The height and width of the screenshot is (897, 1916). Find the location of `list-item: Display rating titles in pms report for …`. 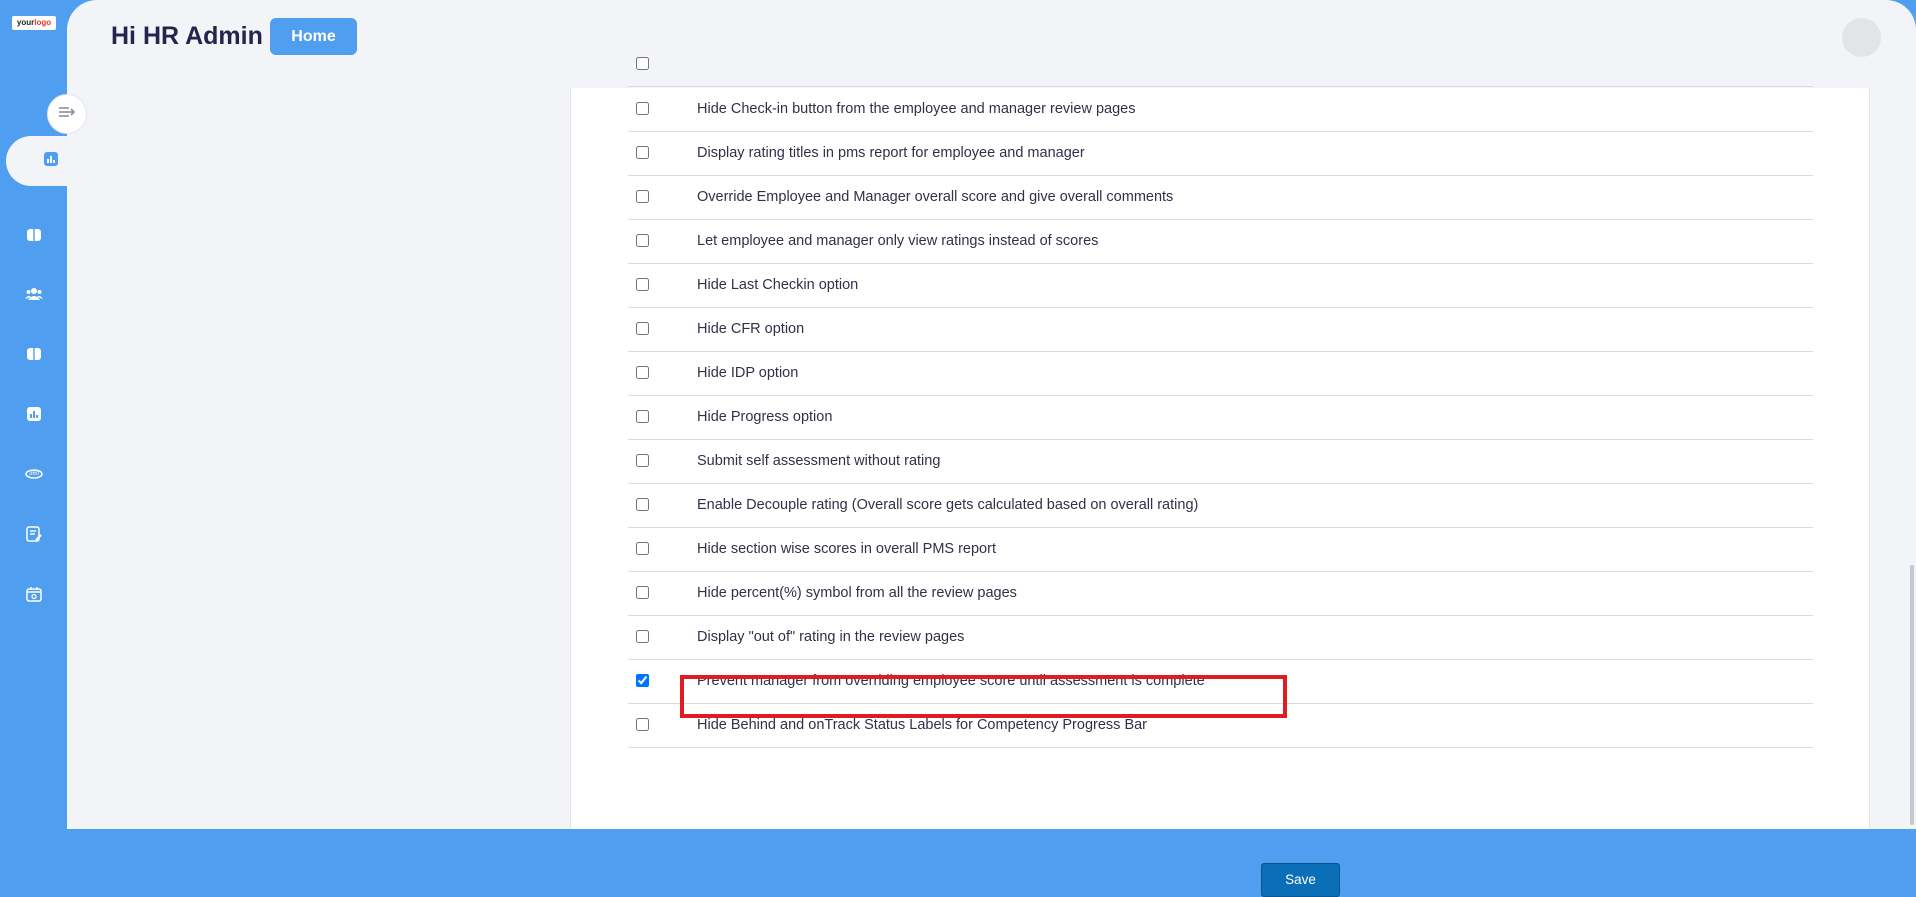

list-item: Display rating titles in pms report for … is located at coordinates (1220, 154).